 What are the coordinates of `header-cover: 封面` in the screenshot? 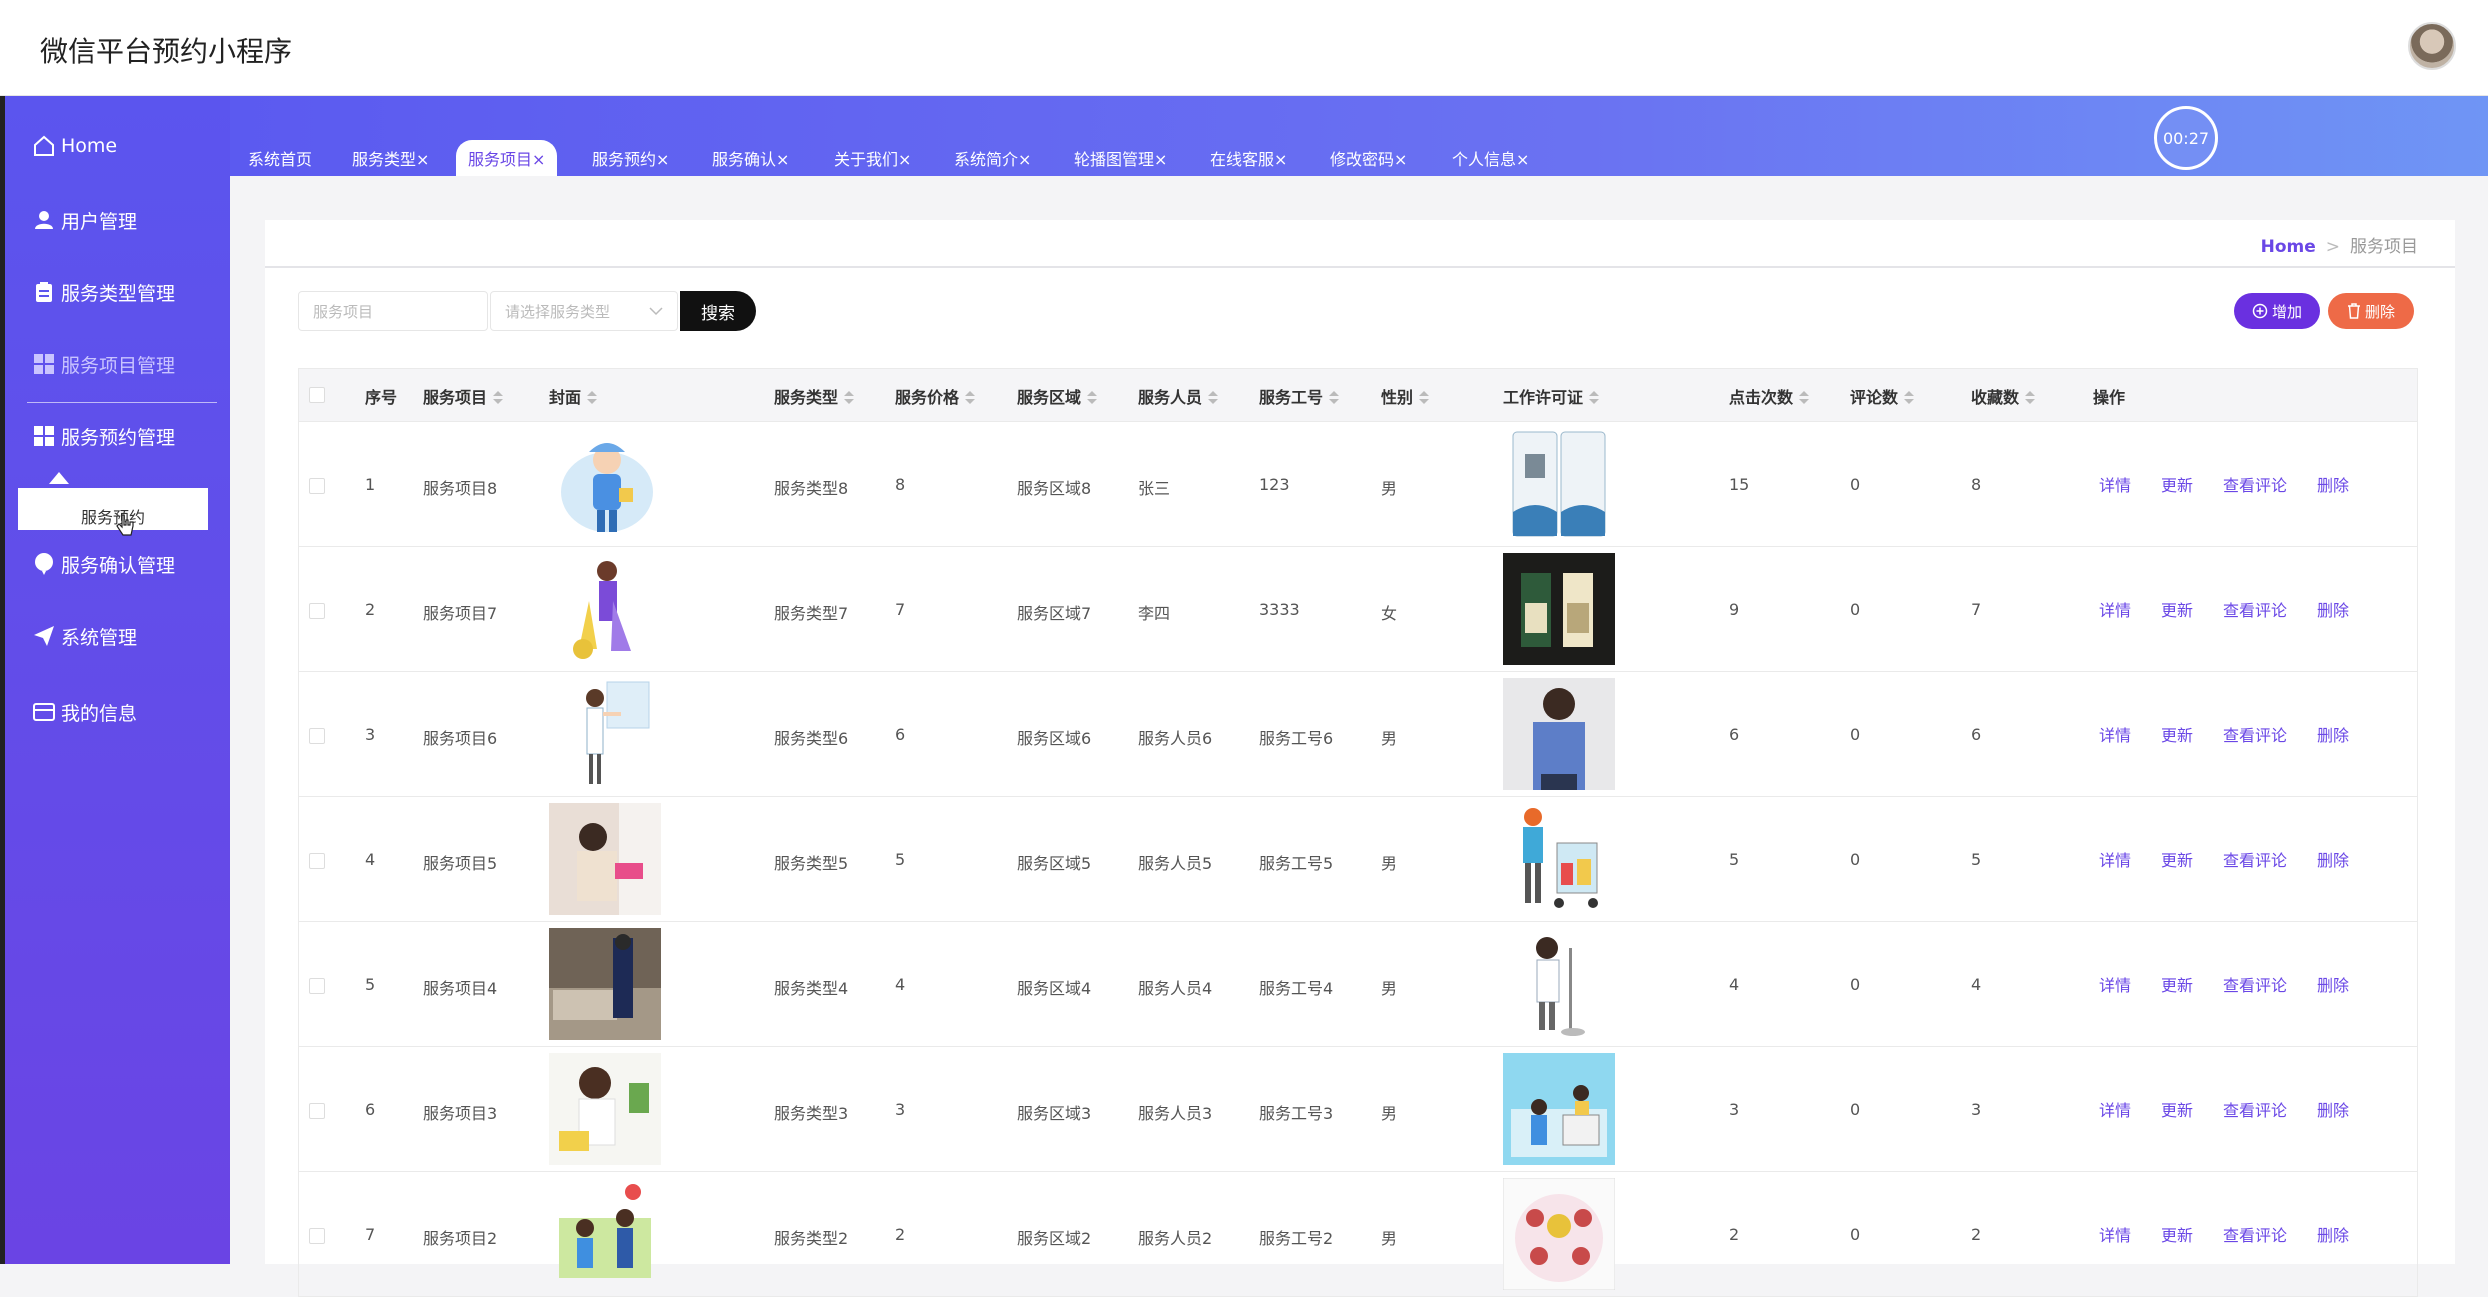 It's located at (573, 396).